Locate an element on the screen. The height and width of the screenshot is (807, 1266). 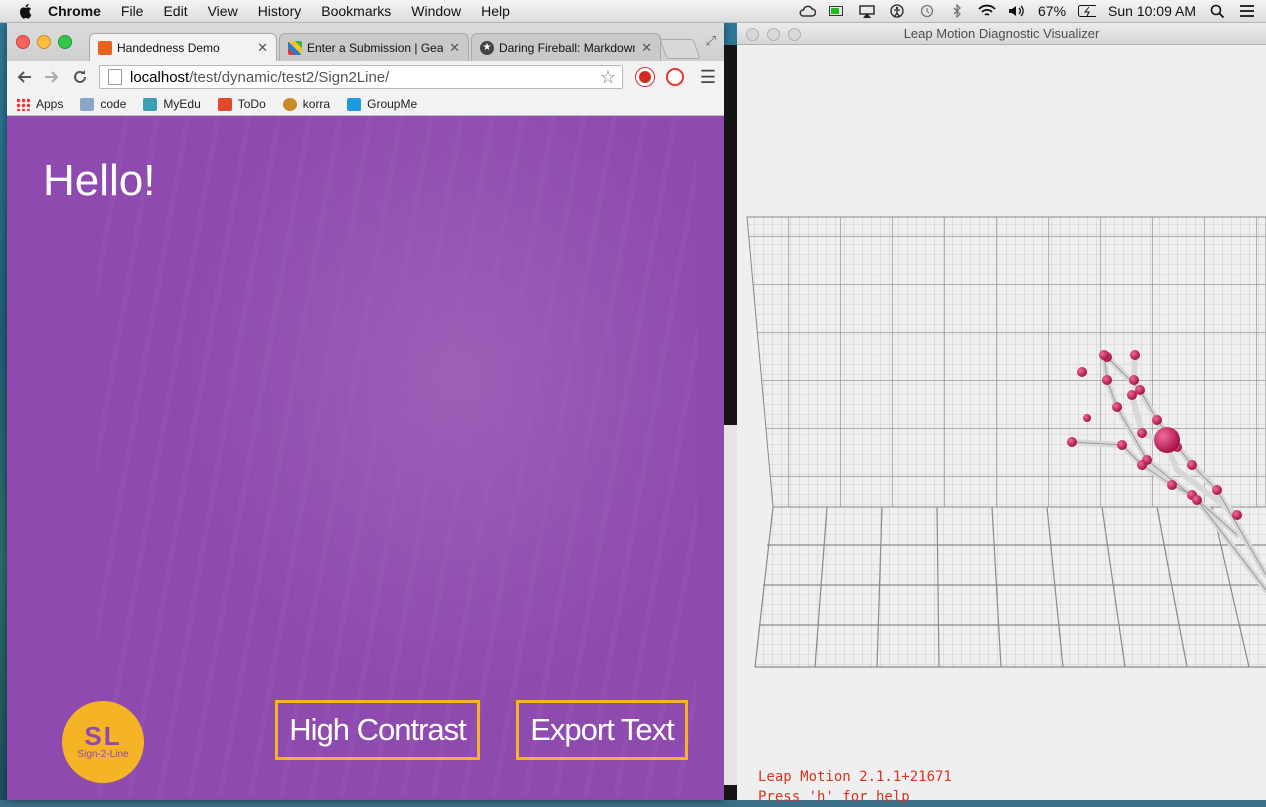
groupme-icon is located at coordinates (354, 104).